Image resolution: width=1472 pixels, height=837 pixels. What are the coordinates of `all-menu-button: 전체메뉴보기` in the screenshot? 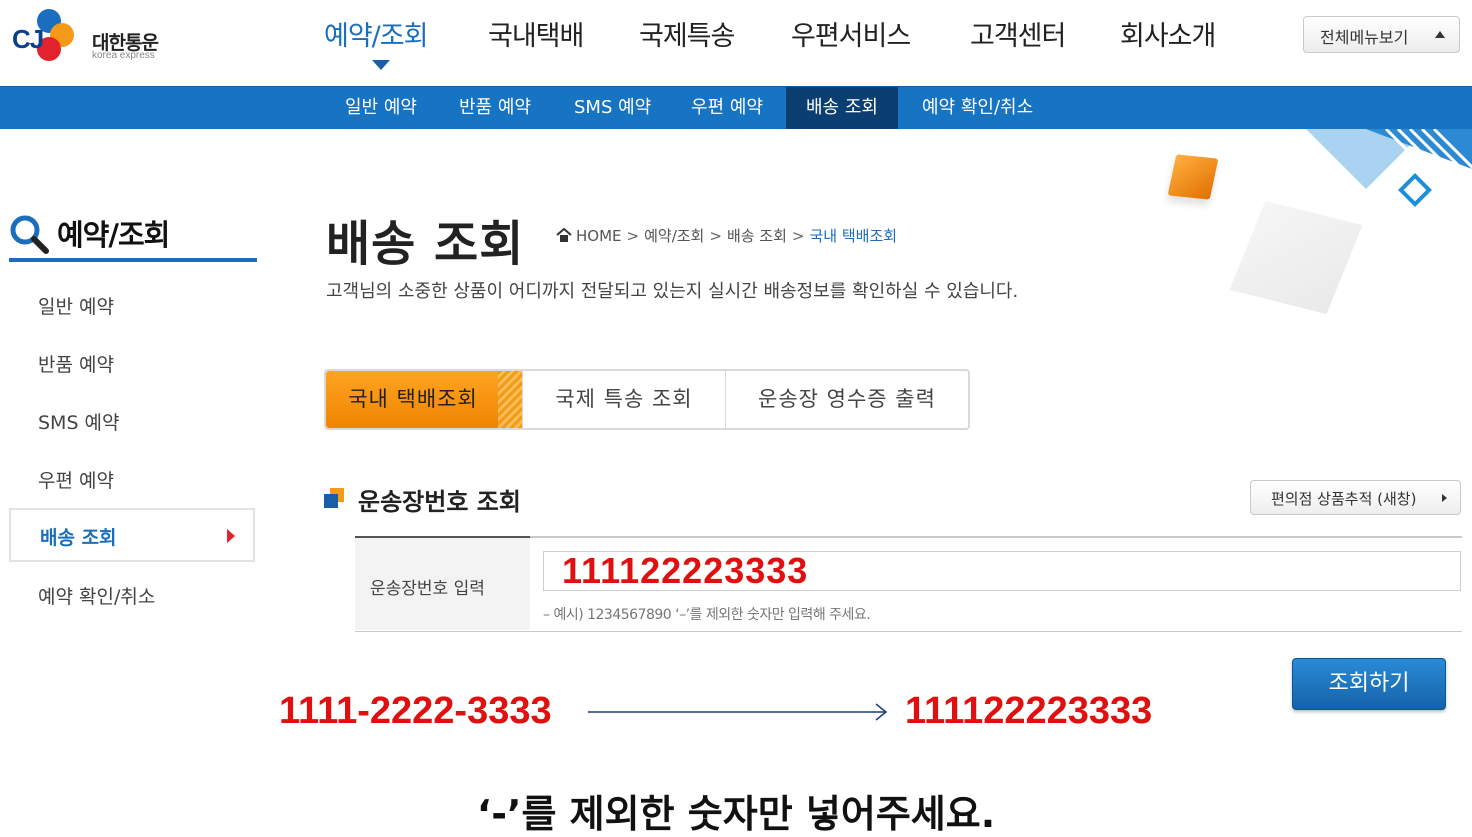 It's located at (1381, 34).